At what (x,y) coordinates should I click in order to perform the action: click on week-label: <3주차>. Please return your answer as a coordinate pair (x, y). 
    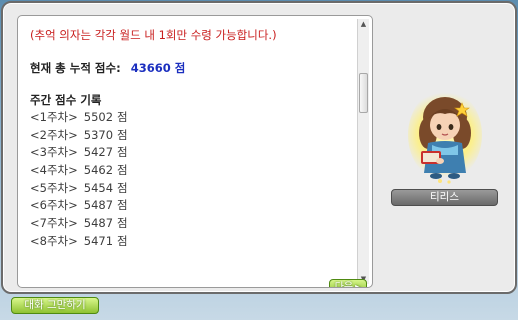
    Looking at the image, I should click on (54, 152).